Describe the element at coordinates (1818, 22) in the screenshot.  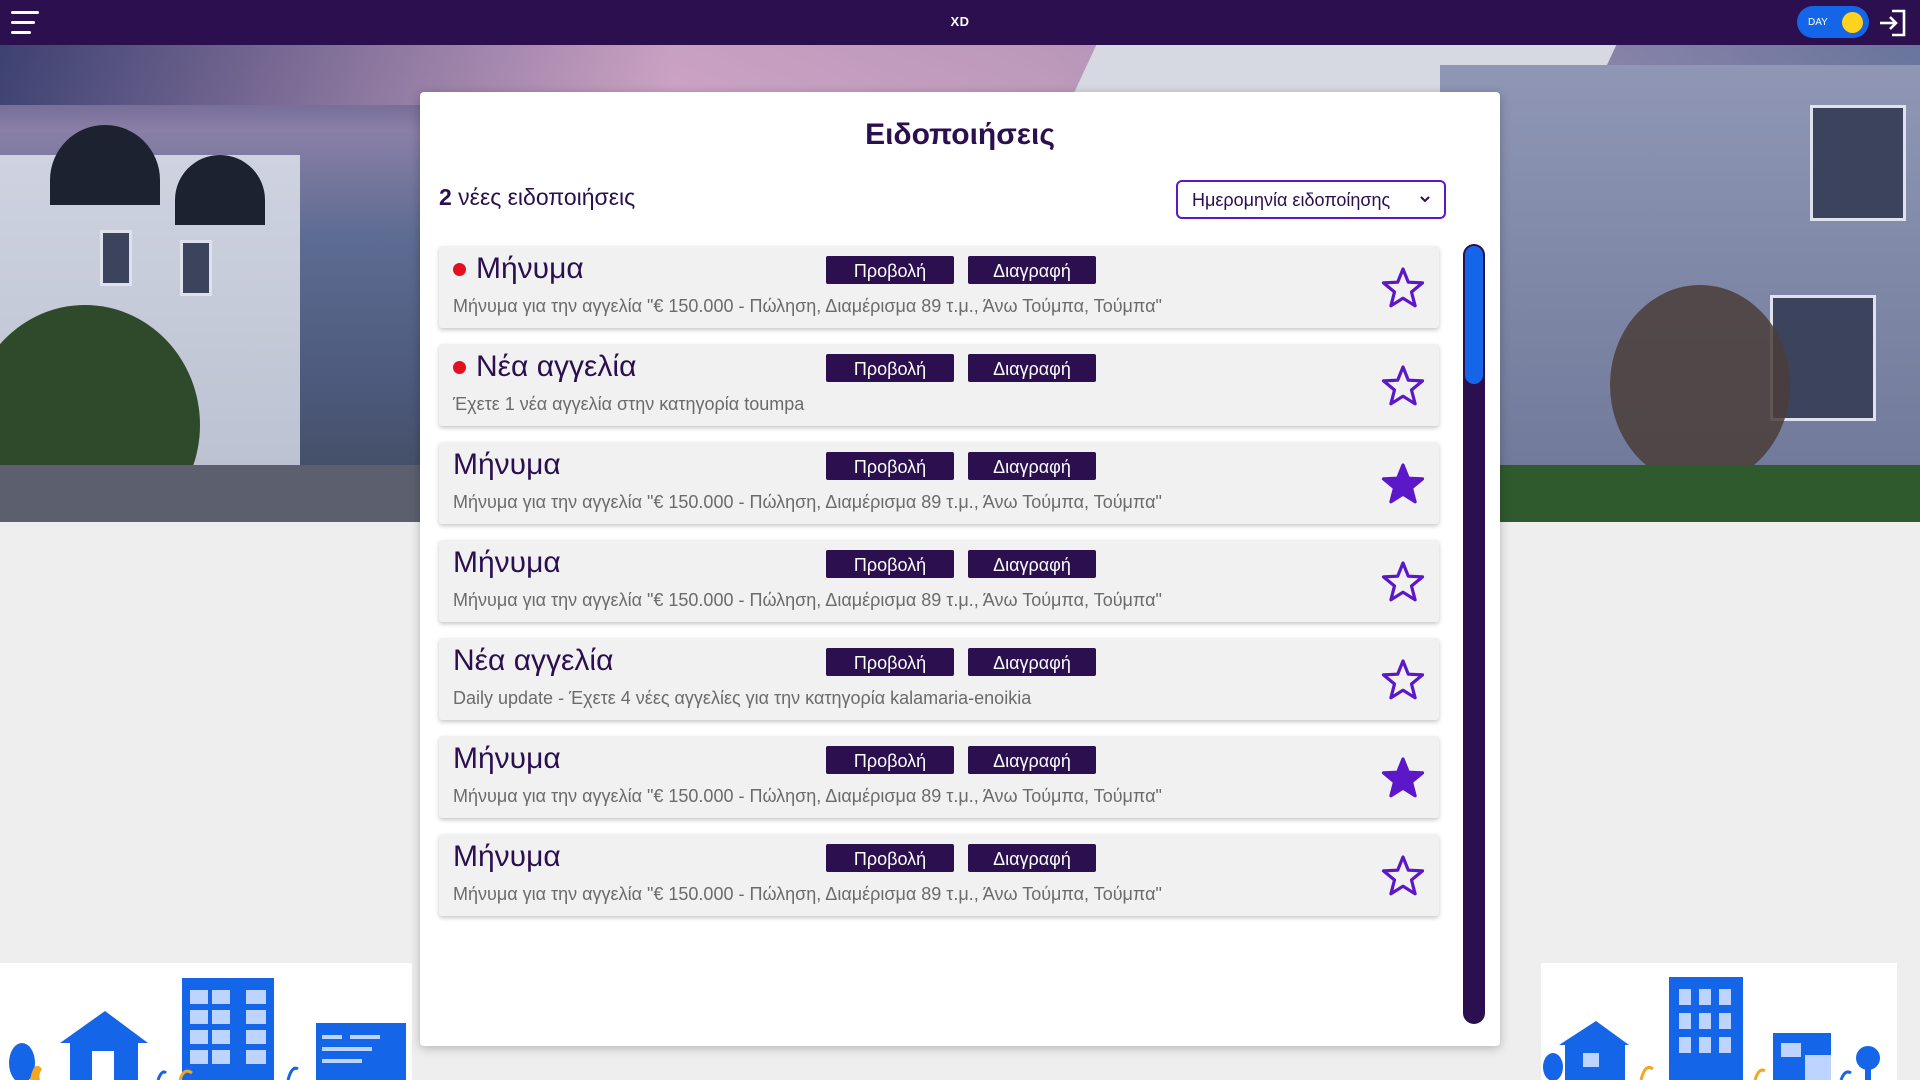
I see `theme-toggle-label: DAY` at that location.